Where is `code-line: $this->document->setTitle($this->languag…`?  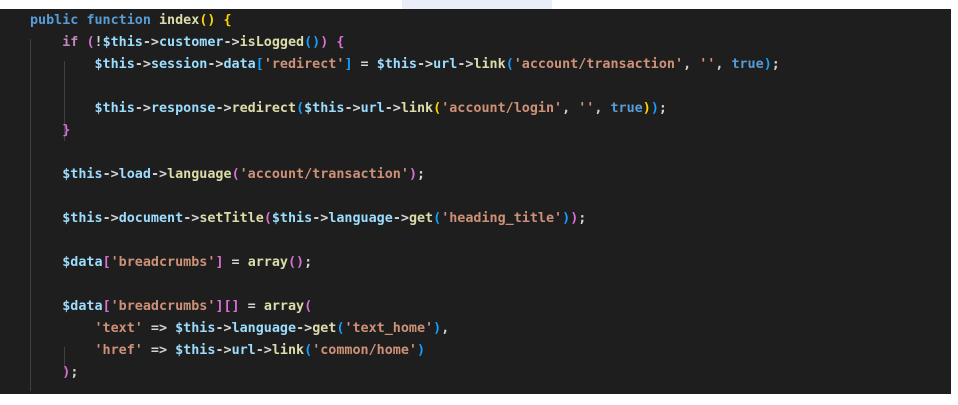
code-line: $this->document->setTitle($this->languag… is located at coordinates (308, 219).